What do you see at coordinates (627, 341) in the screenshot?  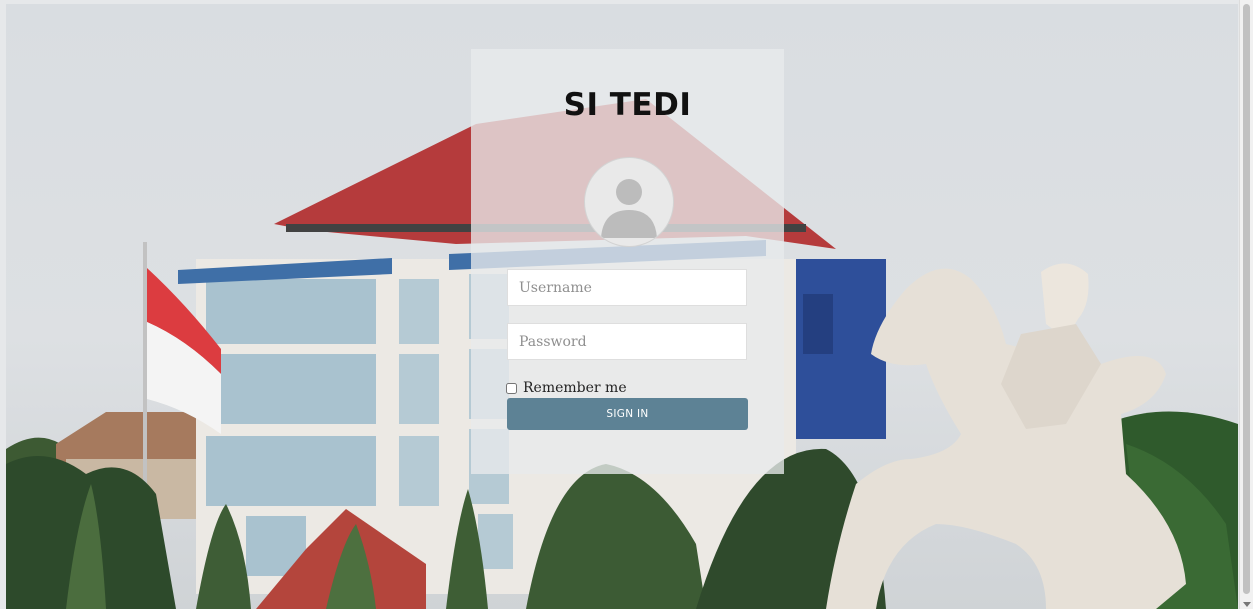 I see `password-input` at bounding box center [627, 341].